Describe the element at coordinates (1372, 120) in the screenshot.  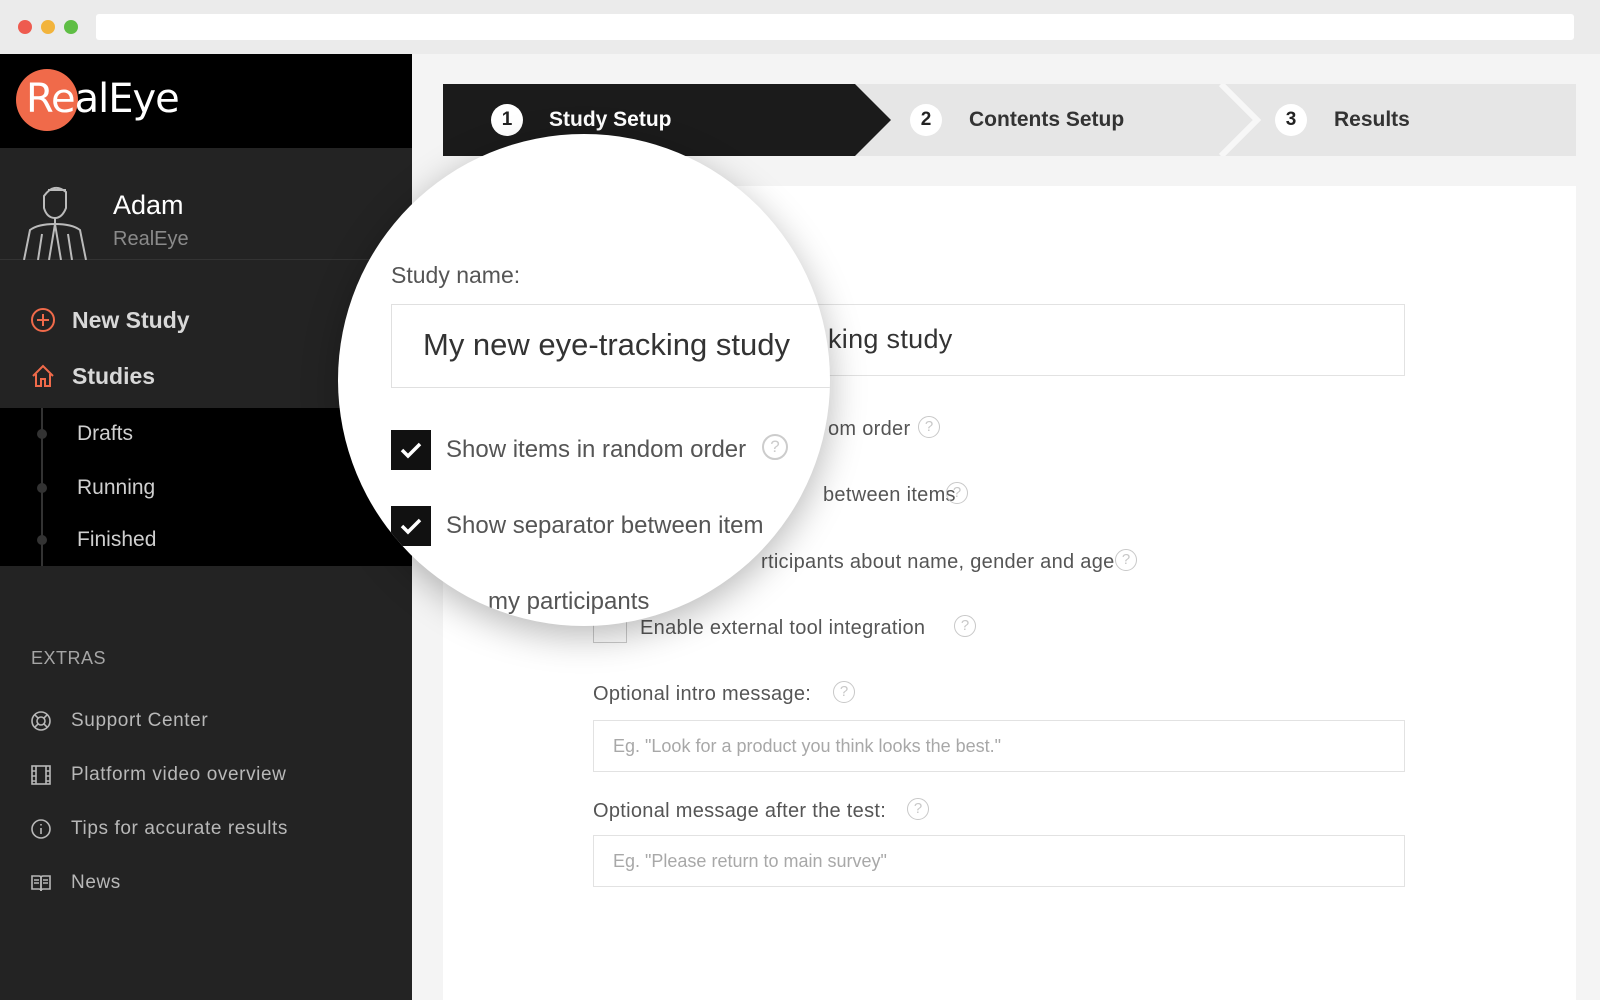
I see `tab-results: Results` at that location.